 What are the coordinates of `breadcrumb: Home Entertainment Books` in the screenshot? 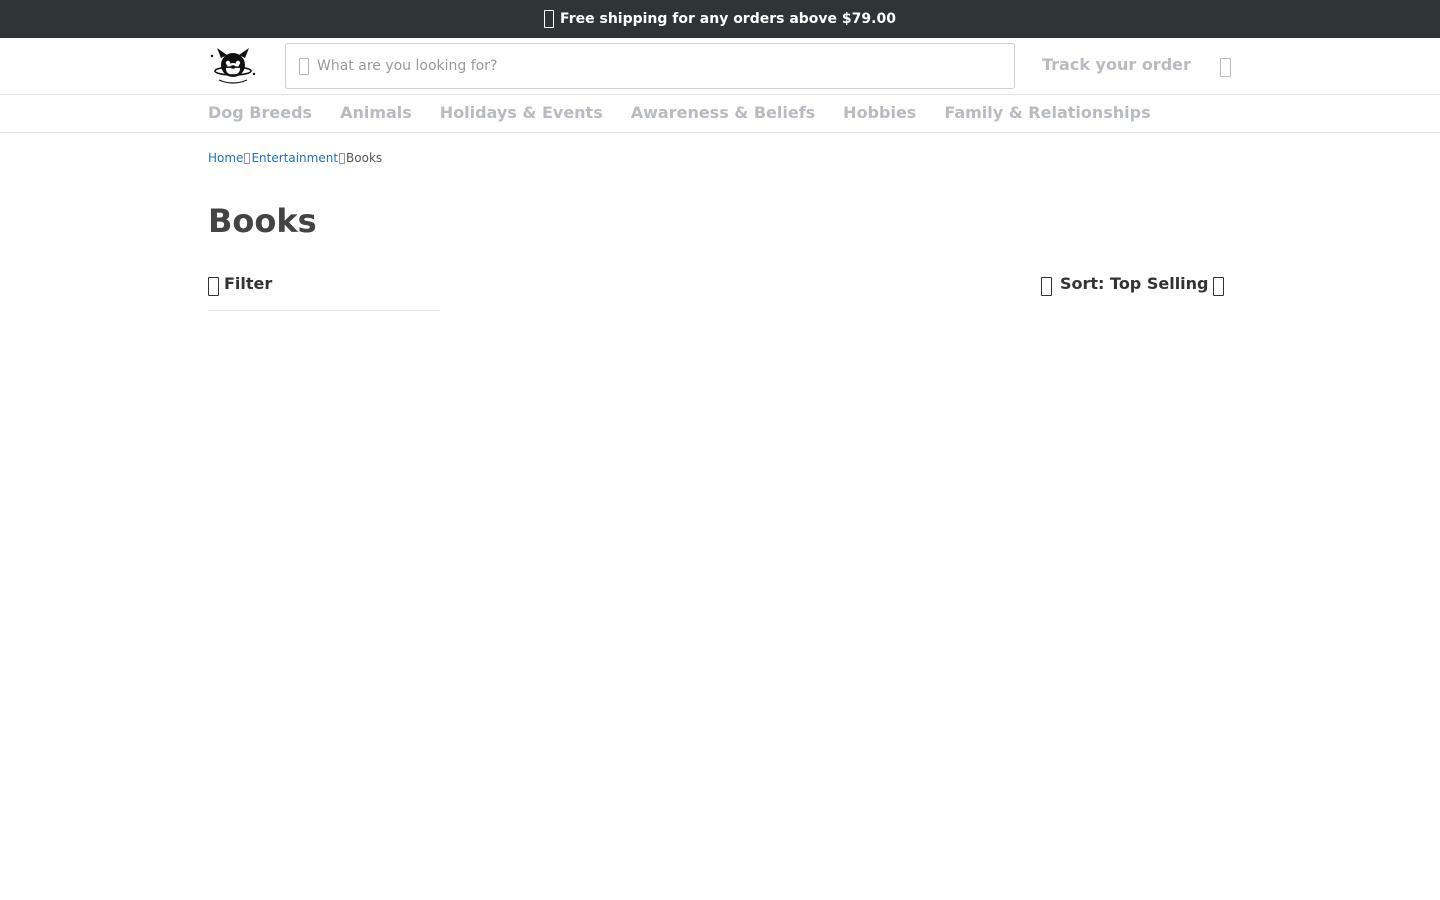 It's located at (295, 158).